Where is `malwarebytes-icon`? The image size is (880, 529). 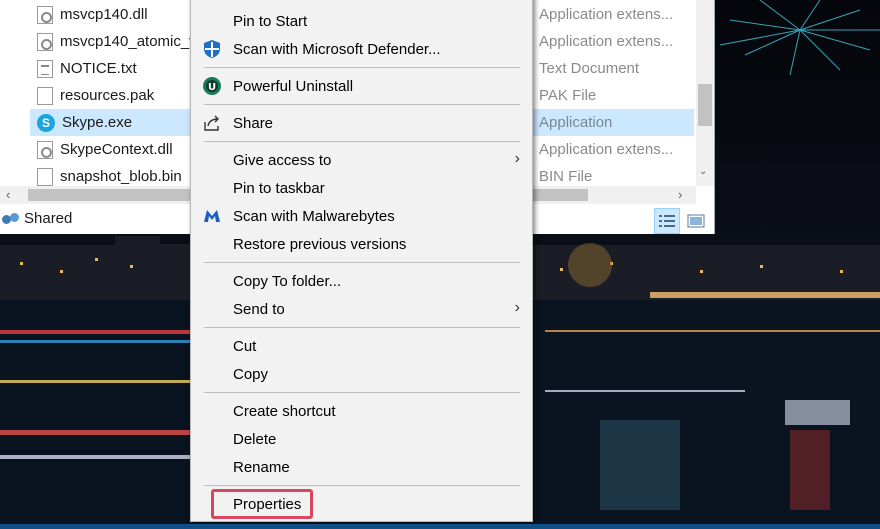 malwarebytes-icon is located at coordinates (212, 216).